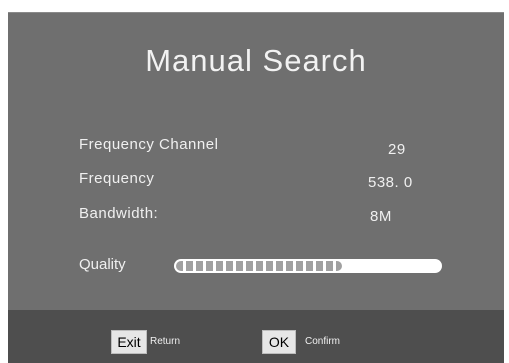 This screenshot has width=509, height=363. Describe the element at coordinates (119, 213) in the screenshot. I see `bandwidth-label: Bandwidth:` at that location.